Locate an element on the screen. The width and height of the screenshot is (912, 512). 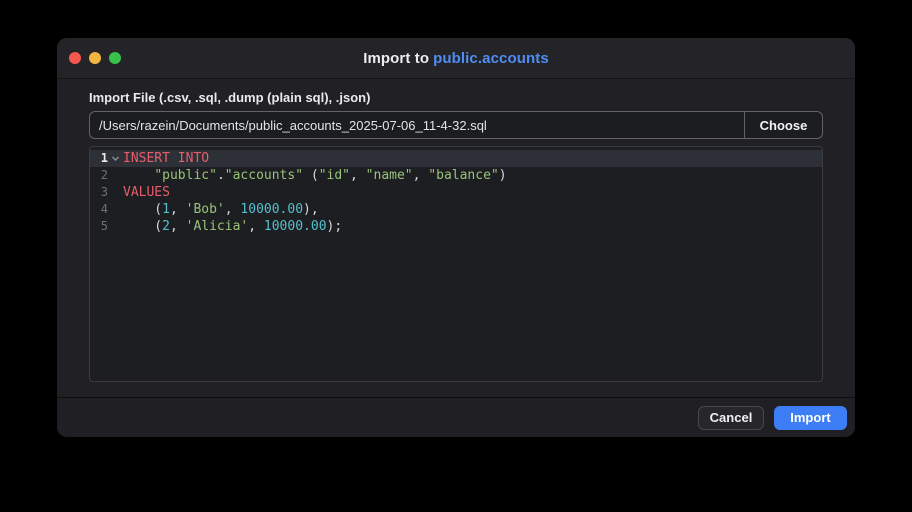
cancel-button: Cancel is located at coordinates (731, 417).